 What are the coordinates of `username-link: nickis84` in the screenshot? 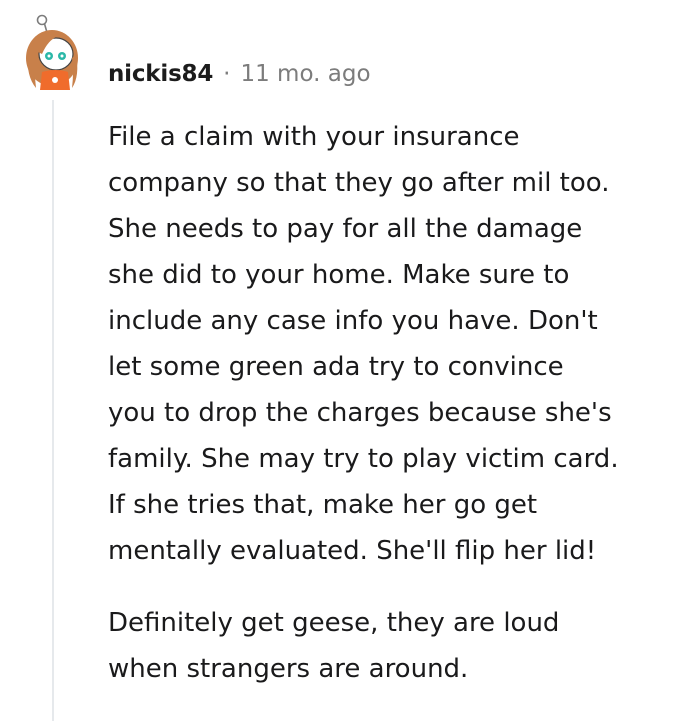 It's located at (160, 74).